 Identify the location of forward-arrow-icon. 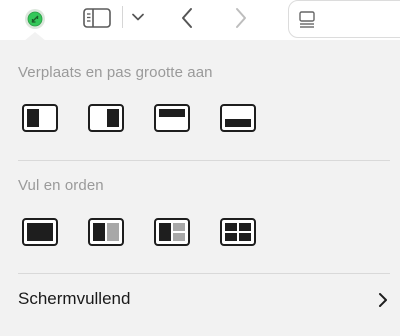
(241, 18).